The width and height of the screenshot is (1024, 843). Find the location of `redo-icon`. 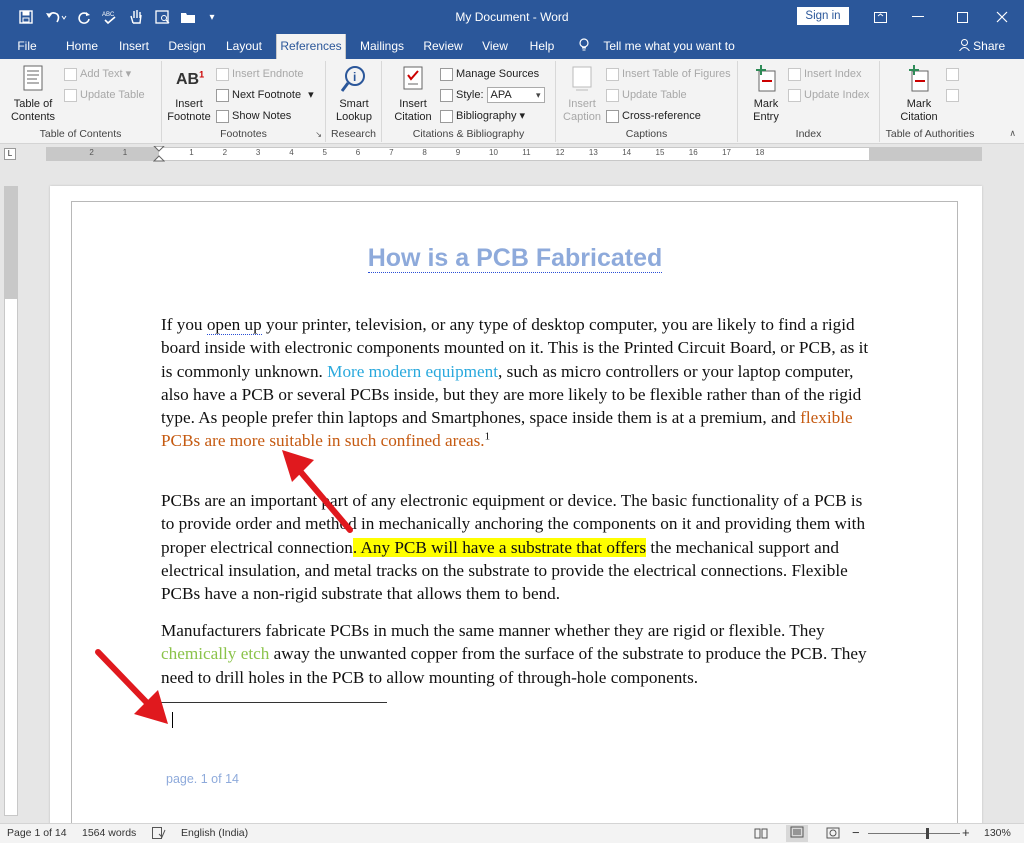

redo-icon is located at coordinates (84, 17).